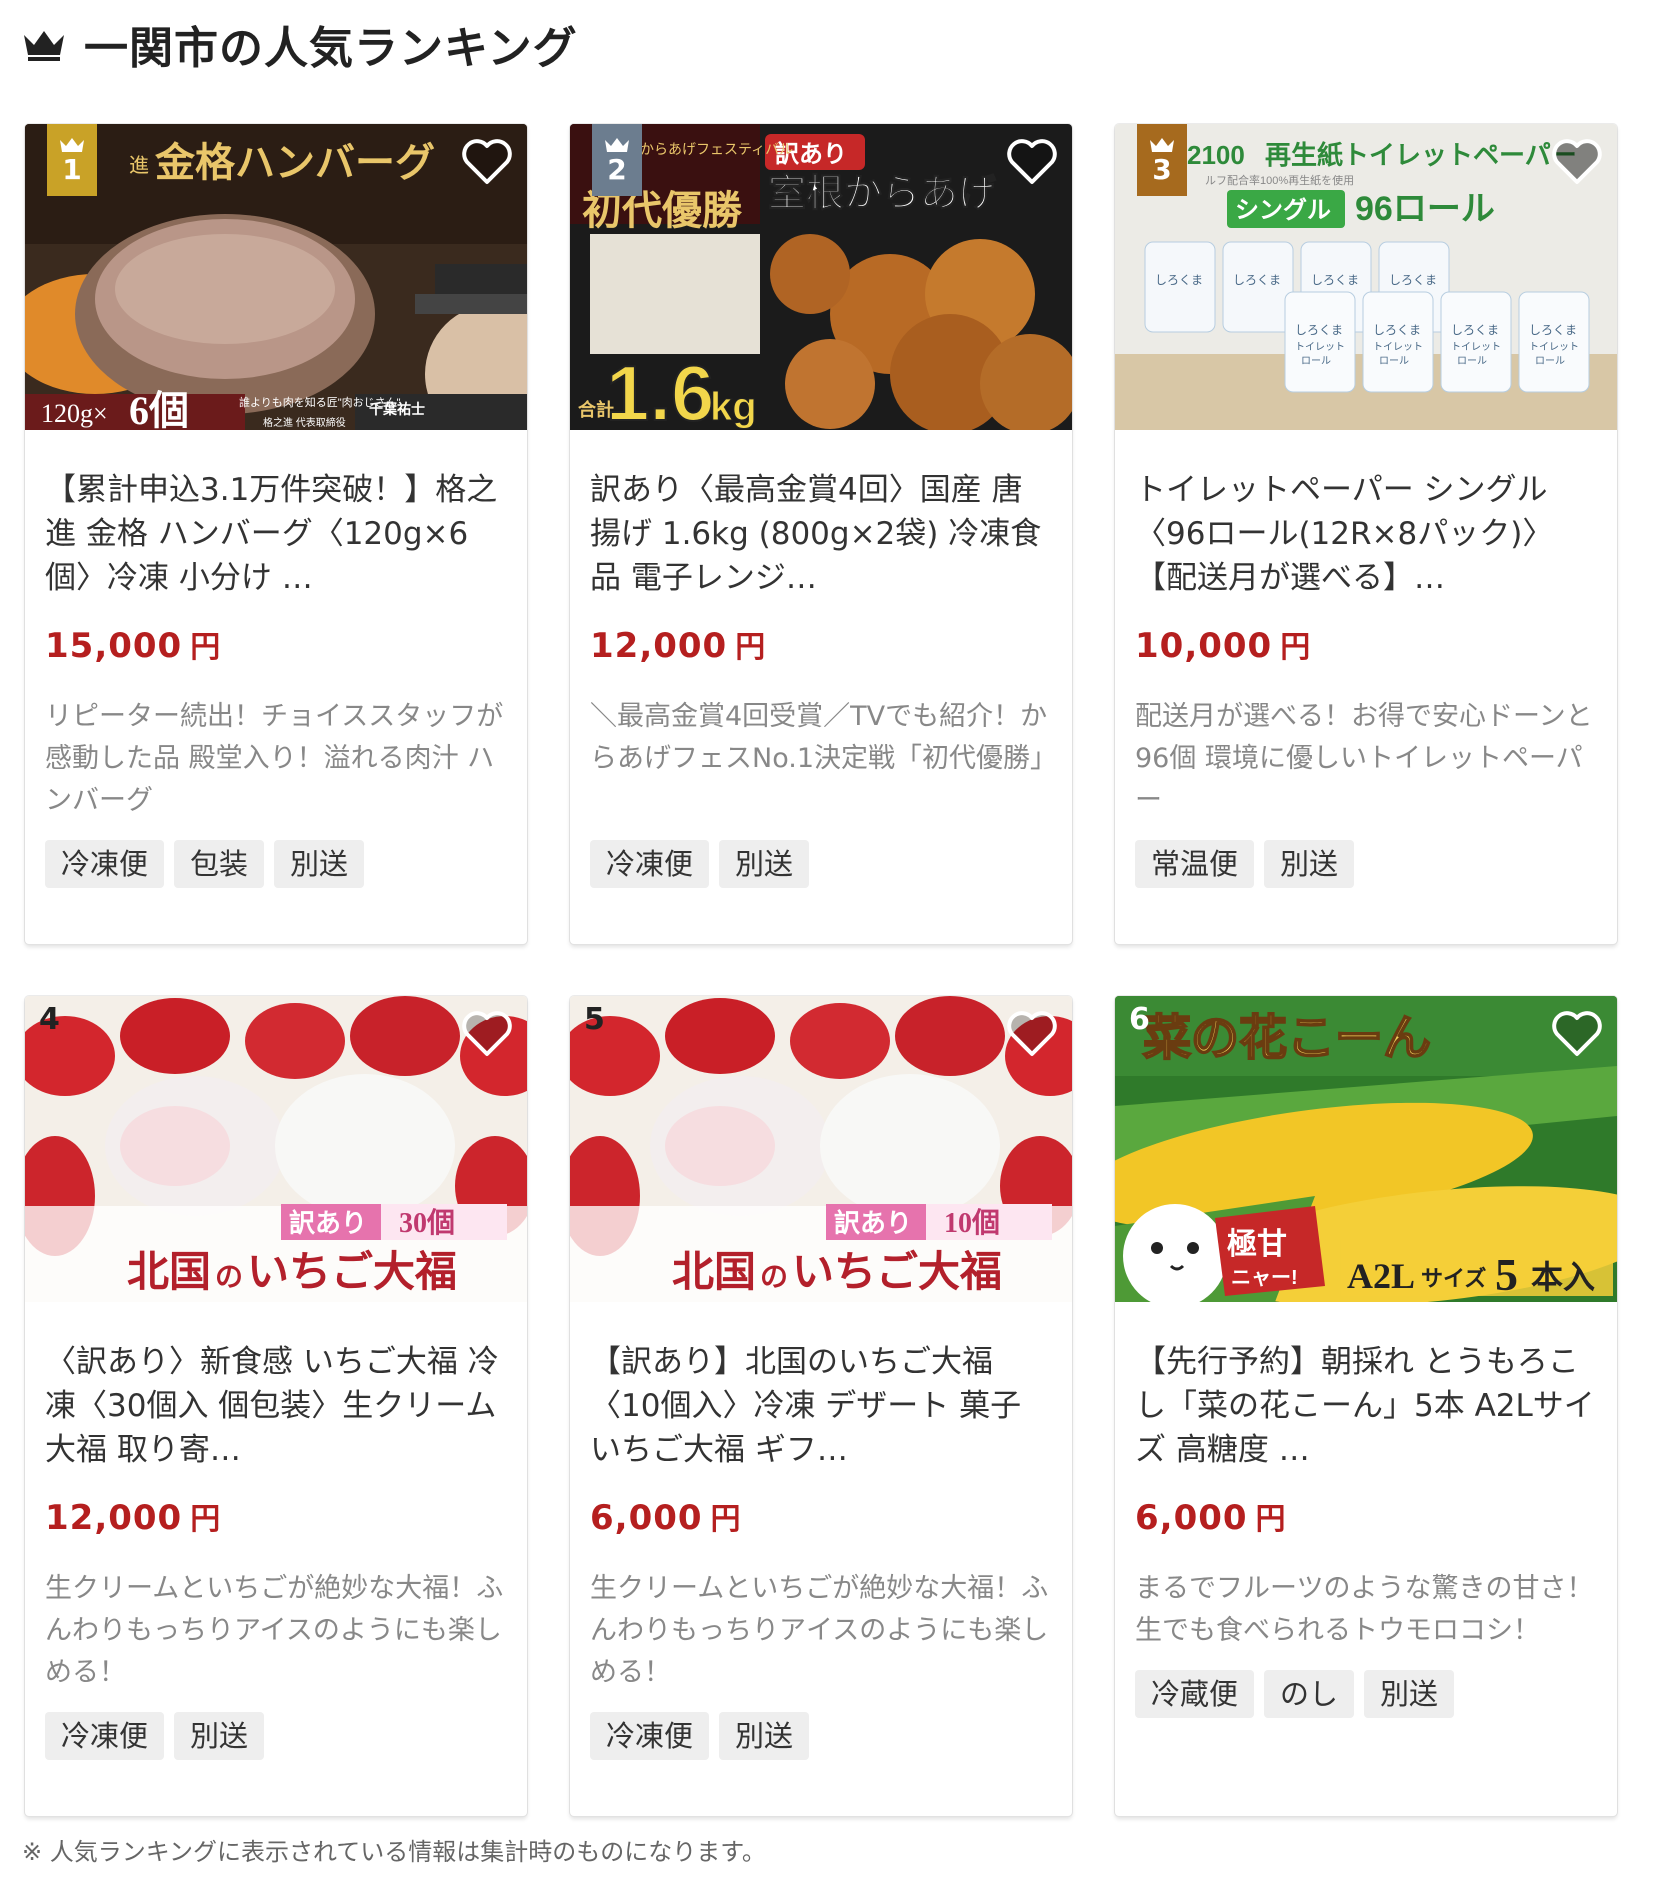  Describe the element at coordinates (1180, 287) in the screenshot. I see `roll-pack-back-1: しろくま` at that location.